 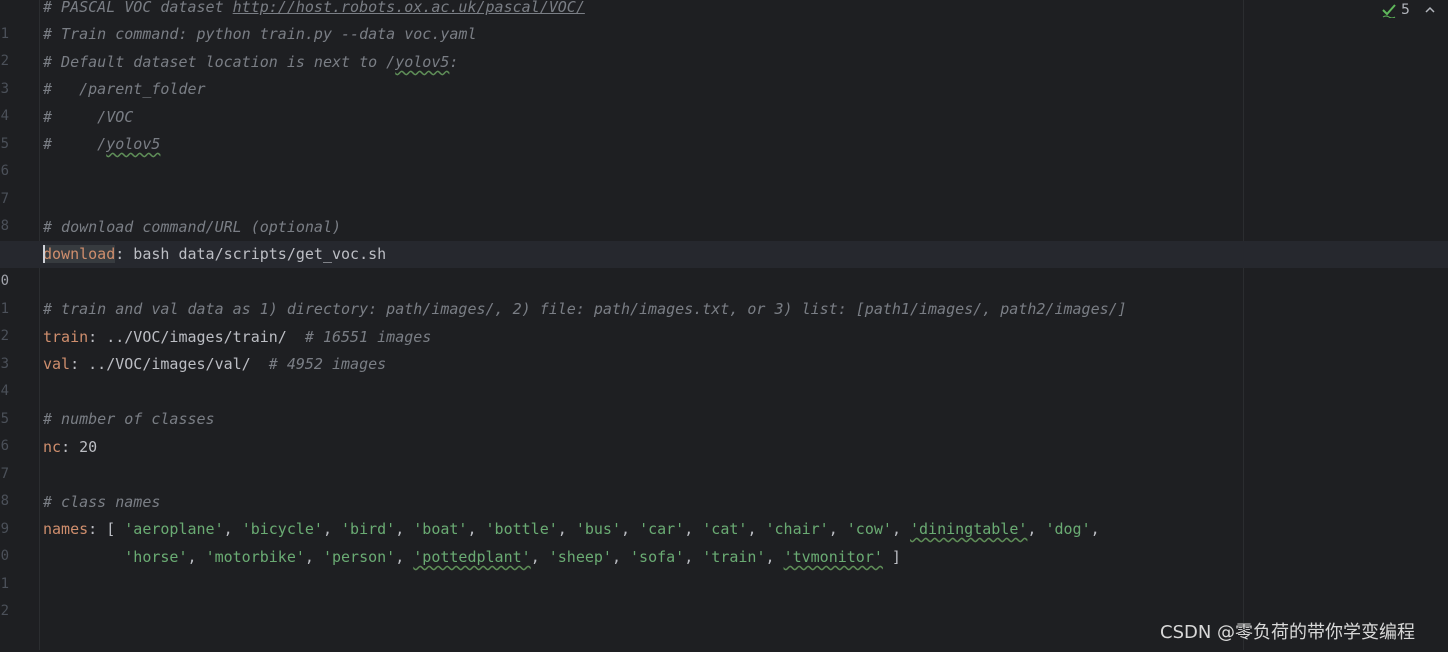 What do you see at coordinates (368, 337) in the screenshot?
I see `comment-text: # 16551 images` at bounding box center [368, 337].